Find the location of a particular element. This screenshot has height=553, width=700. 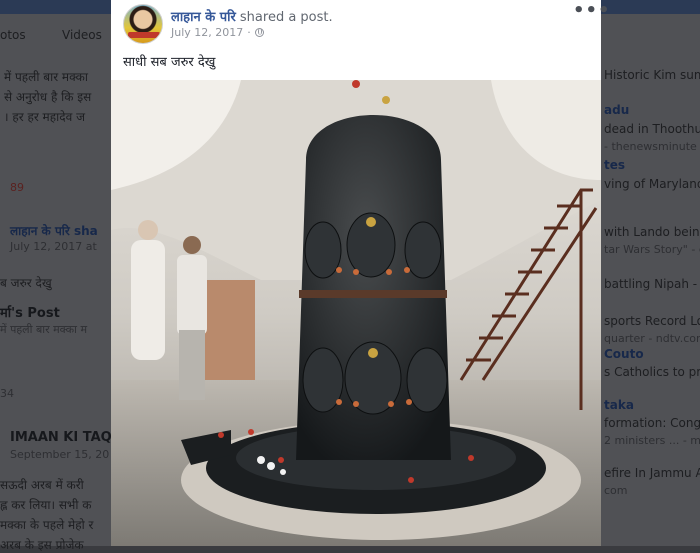

background-trending-text: formation: Congre is located at coordinates (652, 423).